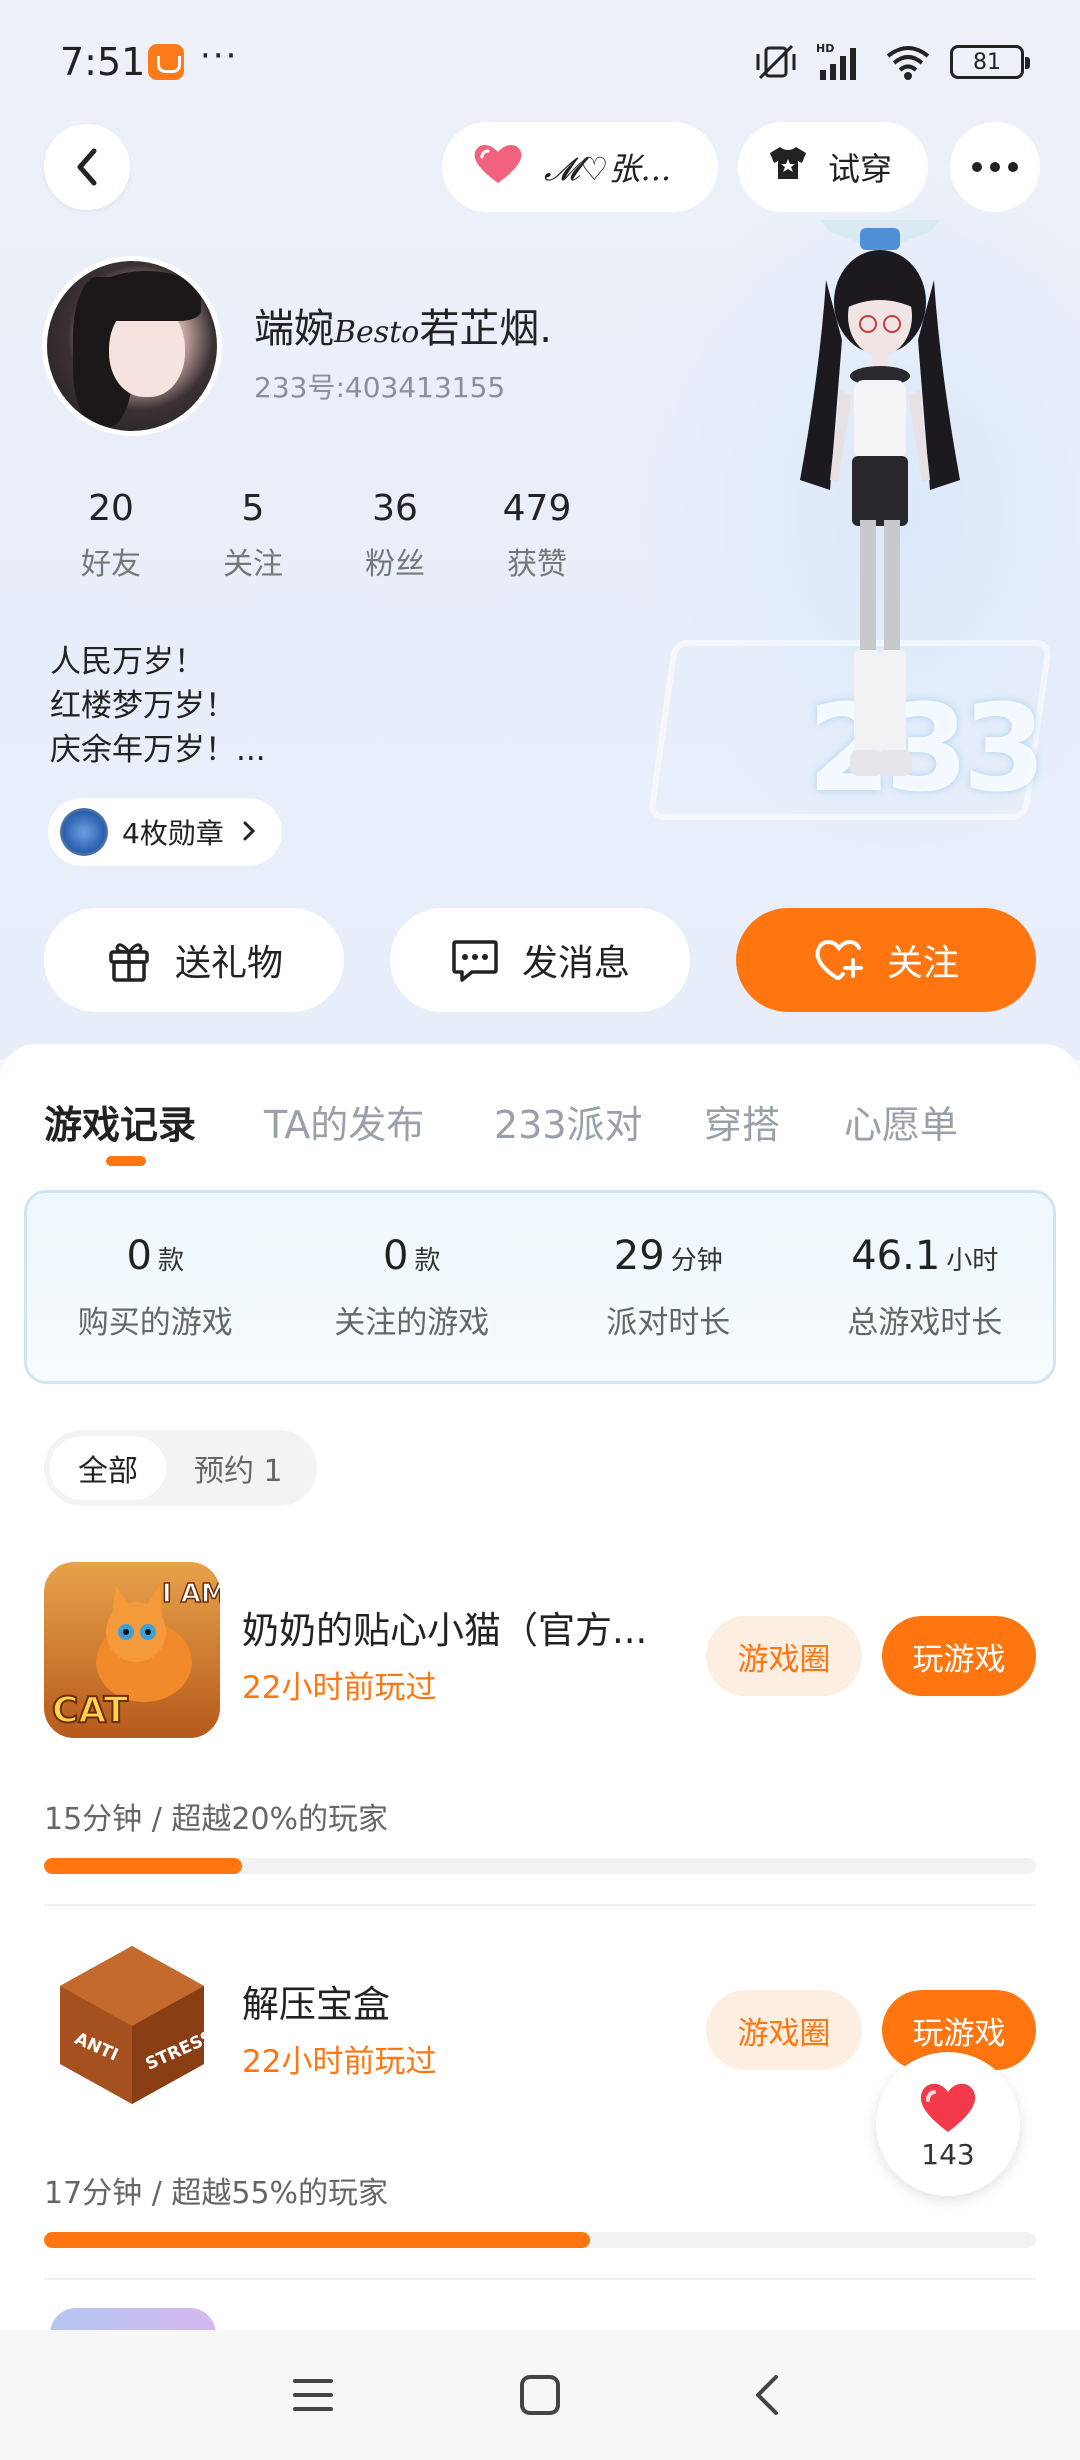 The height and width of the screenshot is (2460, 1080). I want to click on send-gift-button: 送礼物, so click(194, 960).